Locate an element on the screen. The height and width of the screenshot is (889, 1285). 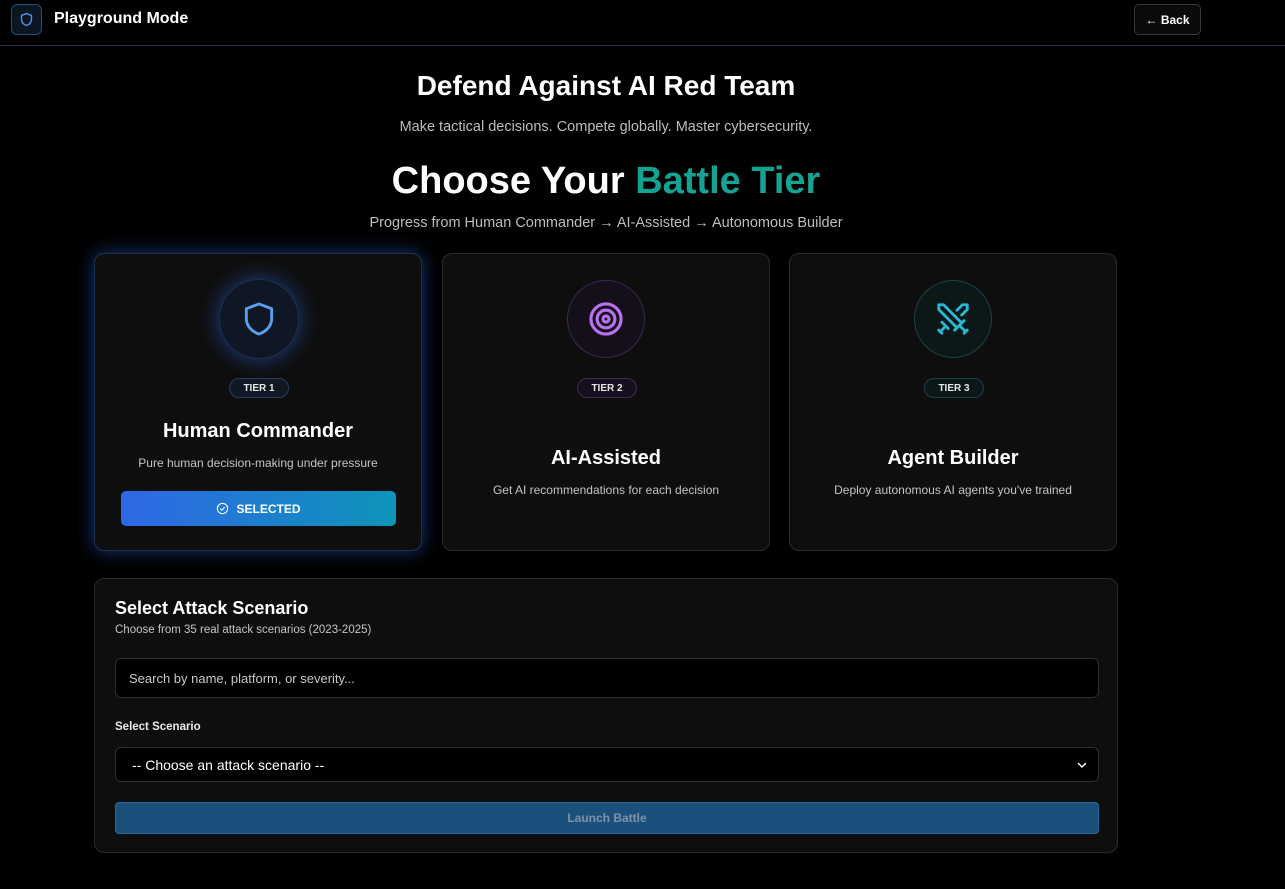
tier-name: Human Commander is located at coordinates (258, 431).